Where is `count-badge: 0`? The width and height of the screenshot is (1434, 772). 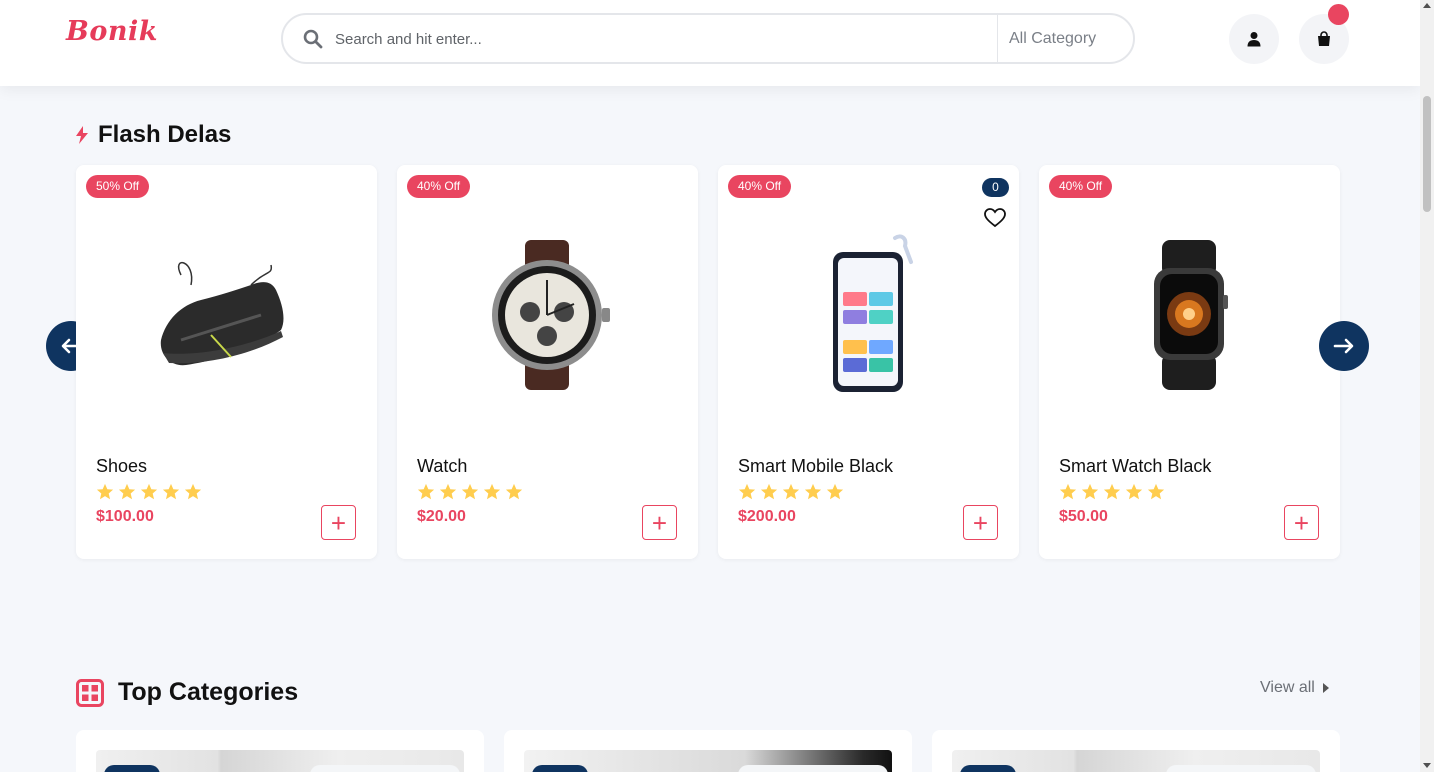
count-badge: 0 is located at coordinates (995, 187).